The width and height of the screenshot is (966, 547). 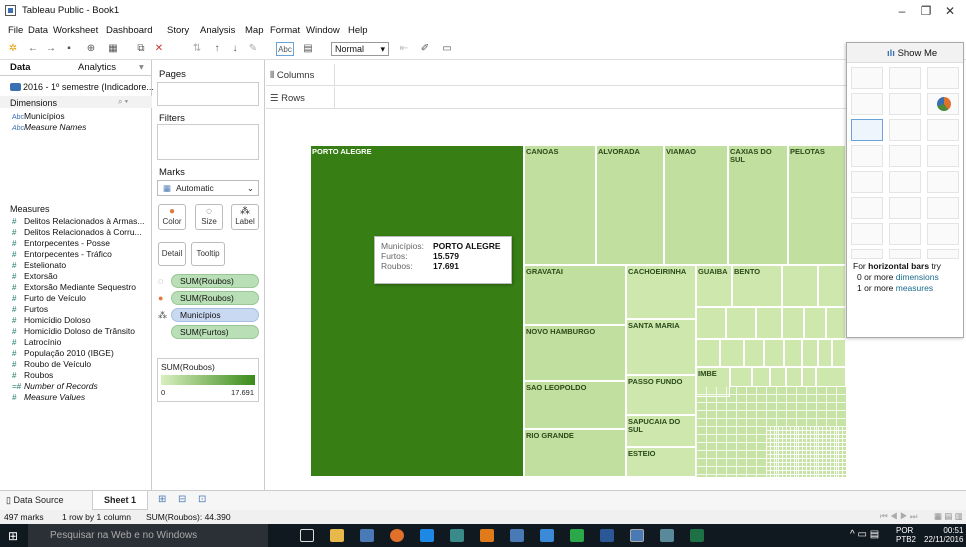 What do you see at coordinates (560, 205) in the screenshot?
I see `treemap-cell-canoas: CANOAS` at bounding box center [560, 205].